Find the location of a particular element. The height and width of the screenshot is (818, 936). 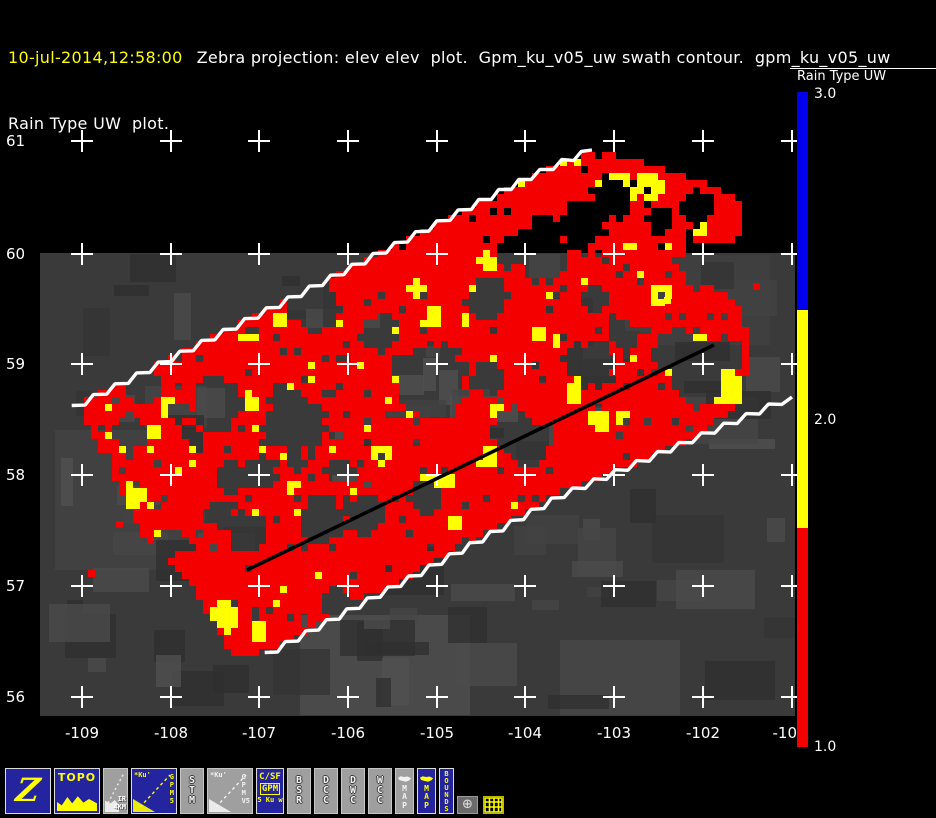

zebra-logo-button: Z is located at coordinates (28, 791).